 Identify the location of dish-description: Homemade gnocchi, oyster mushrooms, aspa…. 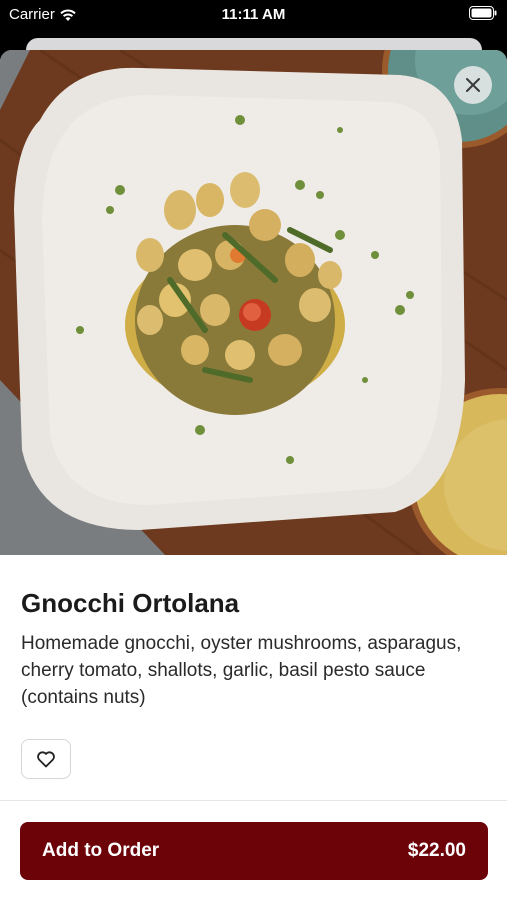
(241, 670).